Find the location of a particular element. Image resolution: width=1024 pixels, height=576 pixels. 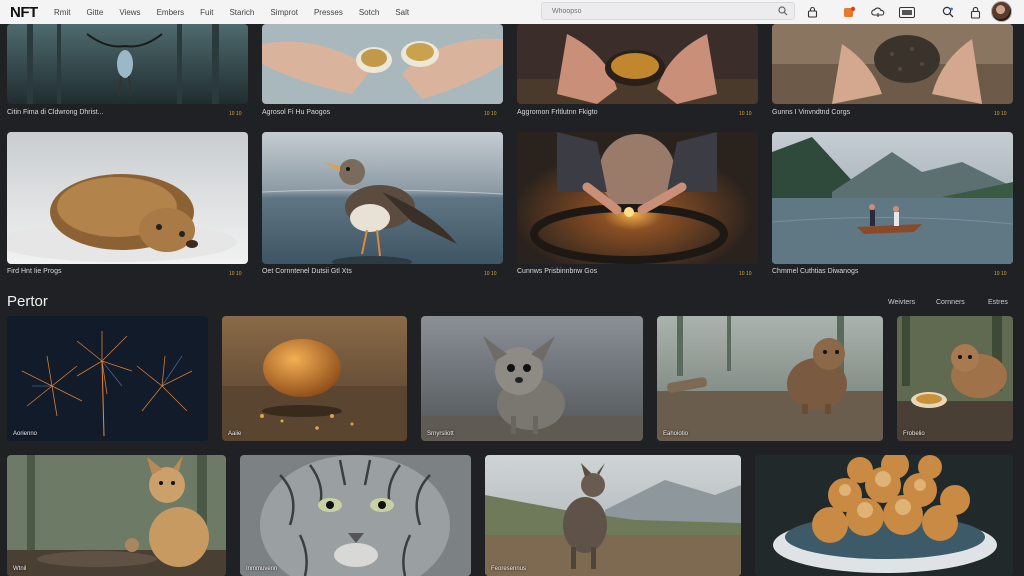

nav-item-7: Simprot is located at coordinates (284, 12).